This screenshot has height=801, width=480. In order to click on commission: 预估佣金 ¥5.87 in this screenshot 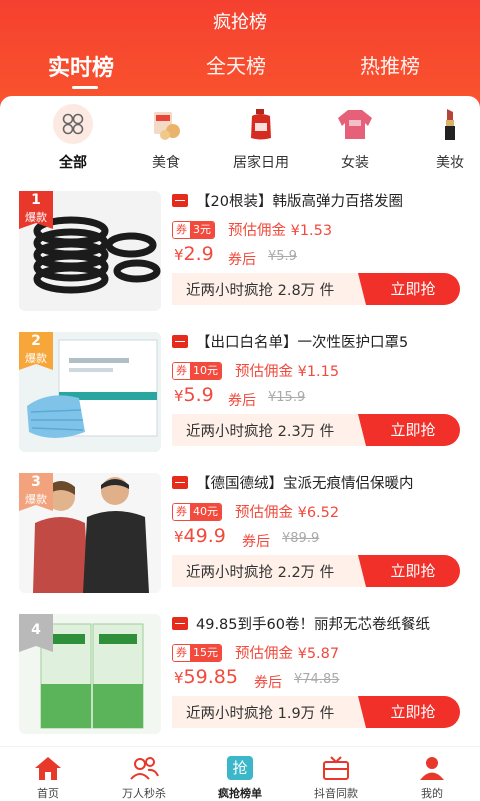, I will do `click(287, 654)`.